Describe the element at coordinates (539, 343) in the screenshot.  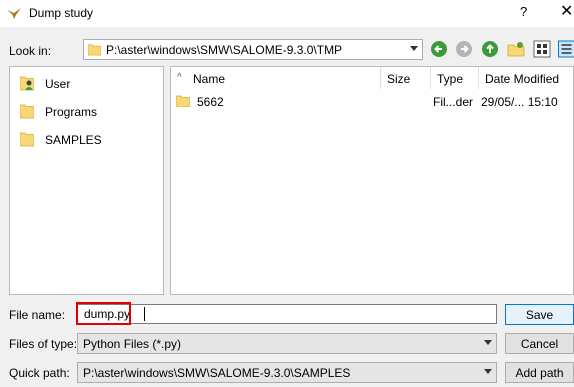
I see `cancel-button: Cancel` at that location.